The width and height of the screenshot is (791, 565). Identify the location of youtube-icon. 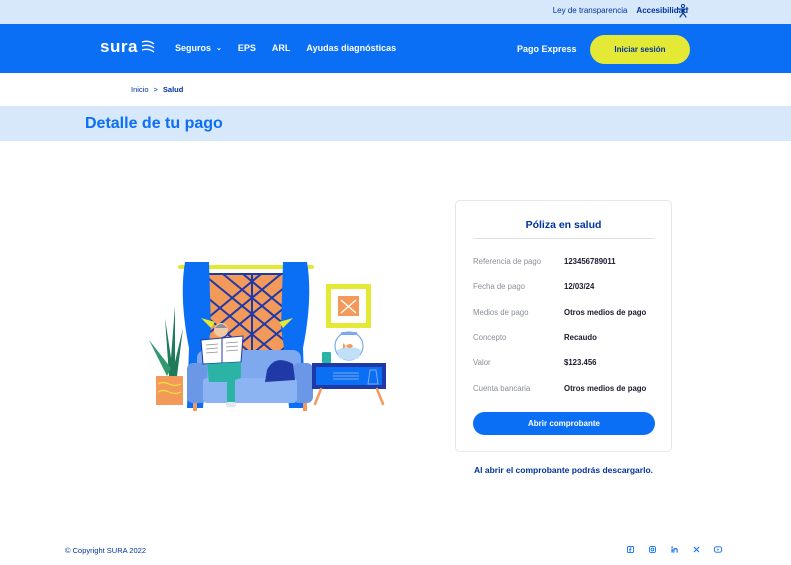
(718, 549).